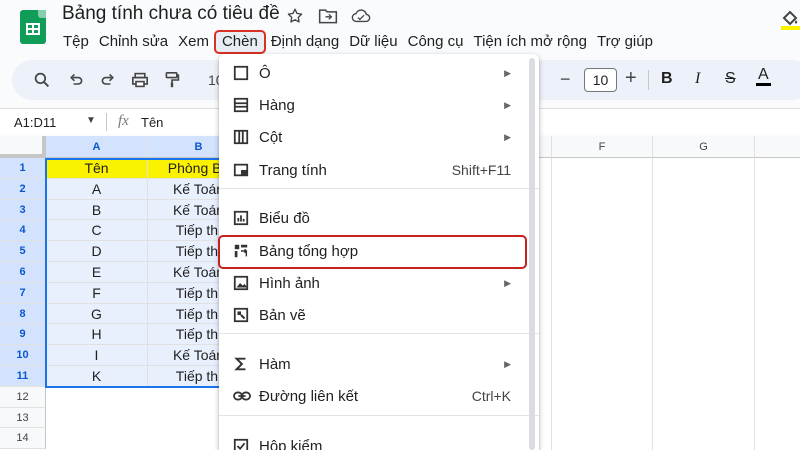 The height and width of the screenshot is (450, 800). Describe the element at coordinates (97, 293) in the screenshot. I see `grid-cell: F` at that location.